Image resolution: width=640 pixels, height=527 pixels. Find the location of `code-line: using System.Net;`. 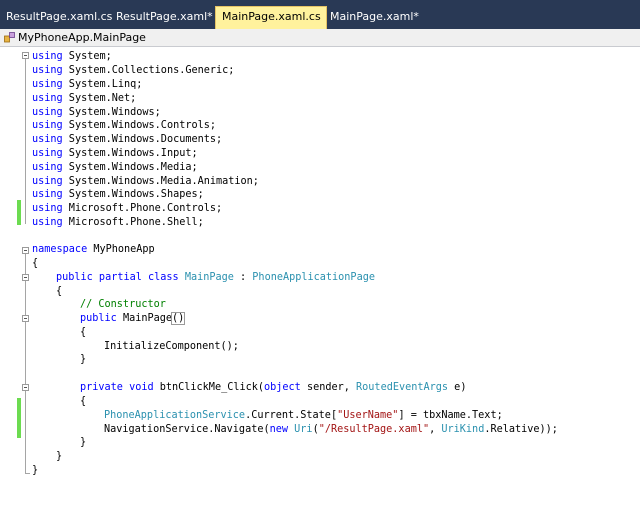

code-line: using System.Net; is located at coordinates (84, 99).